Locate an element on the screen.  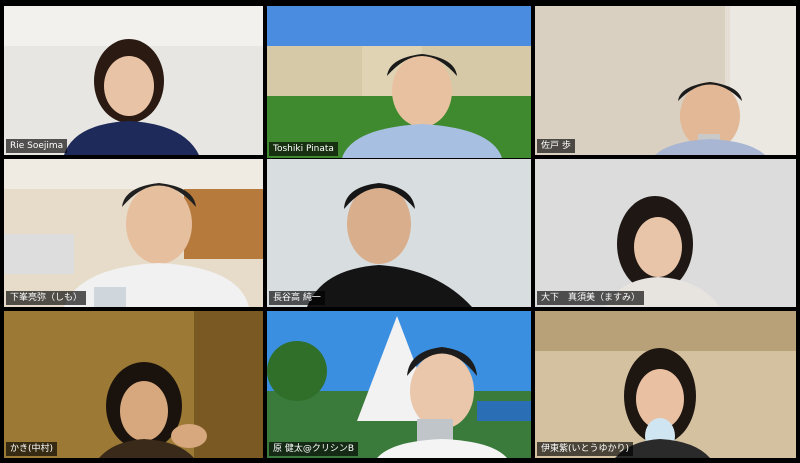
video-tile-oshita: 大下 真須美（ますみ） is located at coordinates (665, 233).